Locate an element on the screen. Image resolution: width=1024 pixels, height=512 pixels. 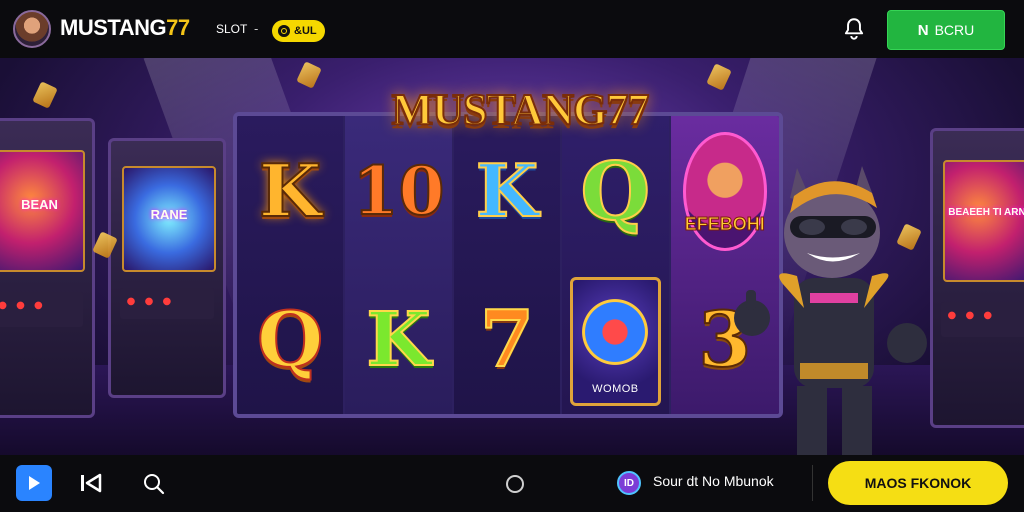
bell-icon is located at coordinates (854, 29).